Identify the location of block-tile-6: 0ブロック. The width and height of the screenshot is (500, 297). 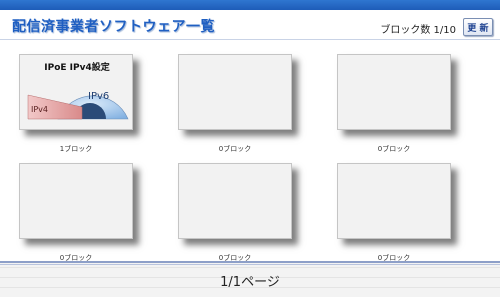
(402, 213).